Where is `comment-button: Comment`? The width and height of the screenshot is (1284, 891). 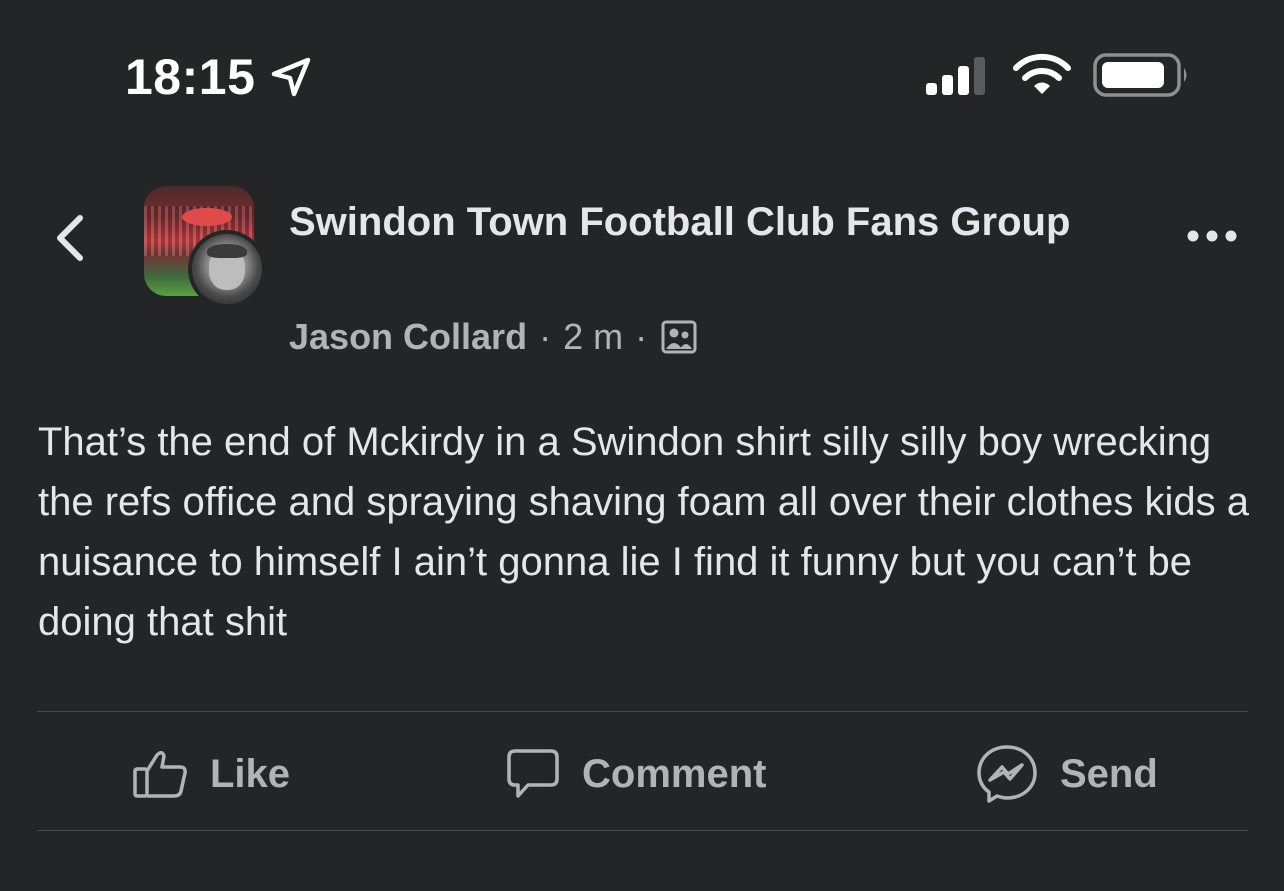 comment-button: Comment is located at coordinates (636, 774).